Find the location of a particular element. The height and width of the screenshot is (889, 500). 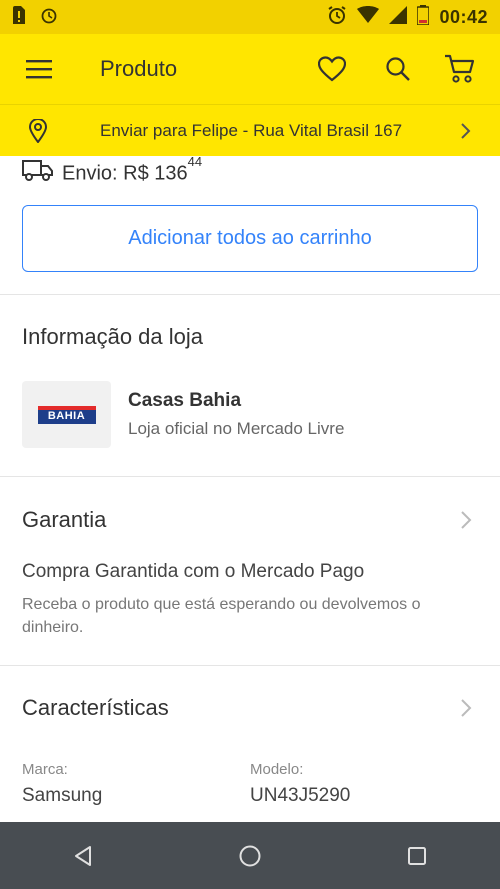

system-nav-bar is located at coordinates (250, 855).